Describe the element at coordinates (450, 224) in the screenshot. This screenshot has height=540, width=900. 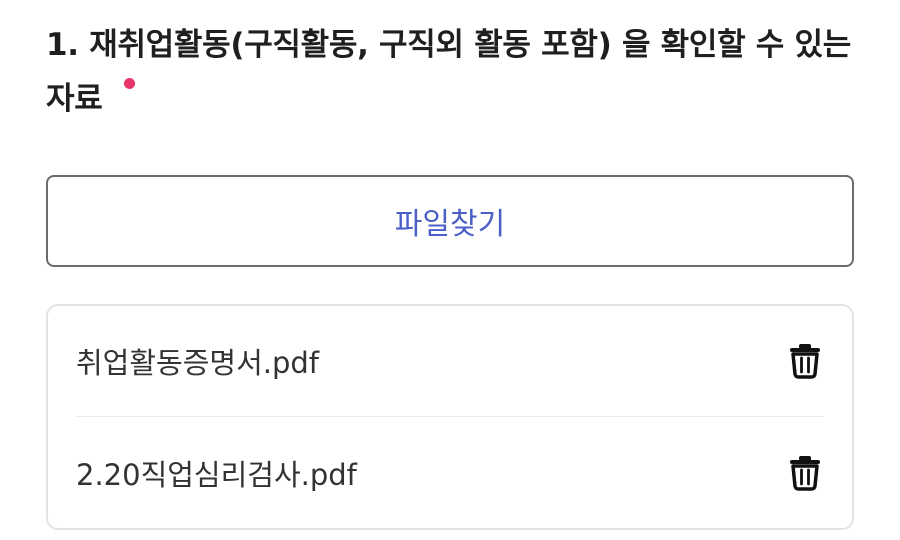
I see `find-file-button-label: 파일찾기` at that location.